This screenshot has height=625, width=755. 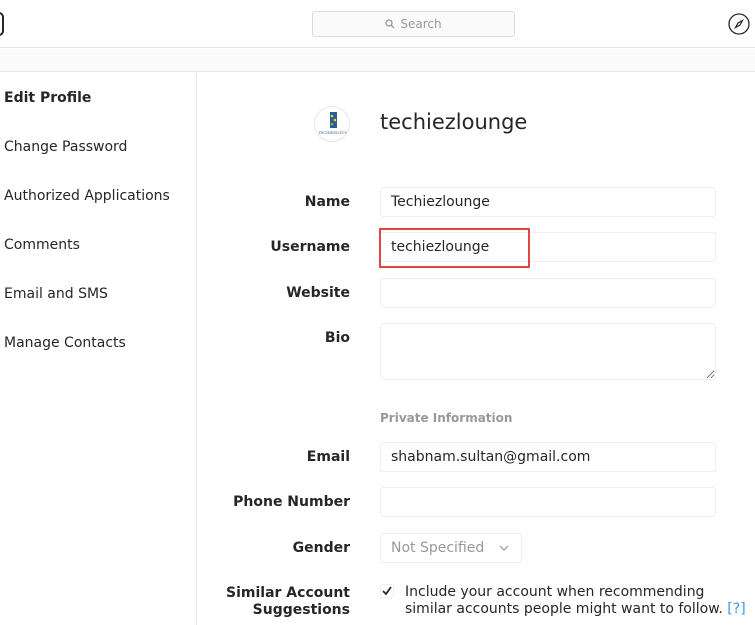 I want to click on similar-account-label-line2: Suggestions, so click(x=301, y=610).